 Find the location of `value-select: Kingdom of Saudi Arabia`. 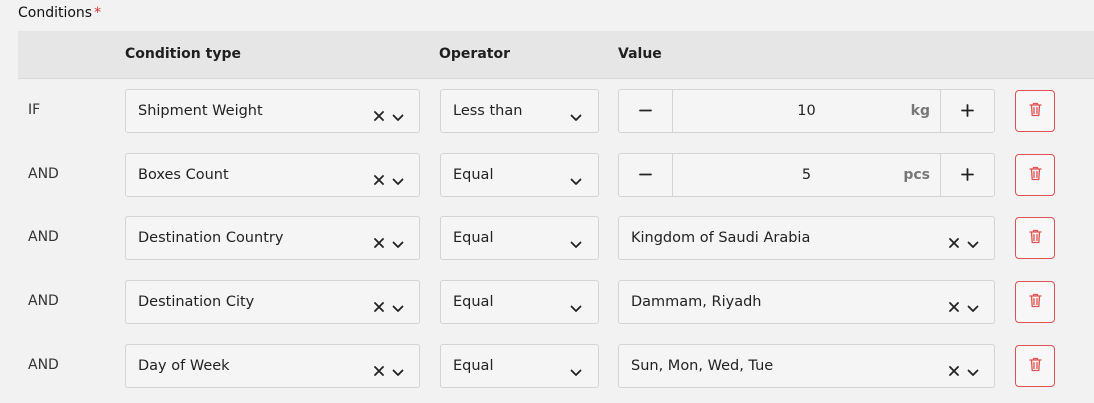

value-select: Kingdom of Saudi Arabia is located at coordinates (806, 238).